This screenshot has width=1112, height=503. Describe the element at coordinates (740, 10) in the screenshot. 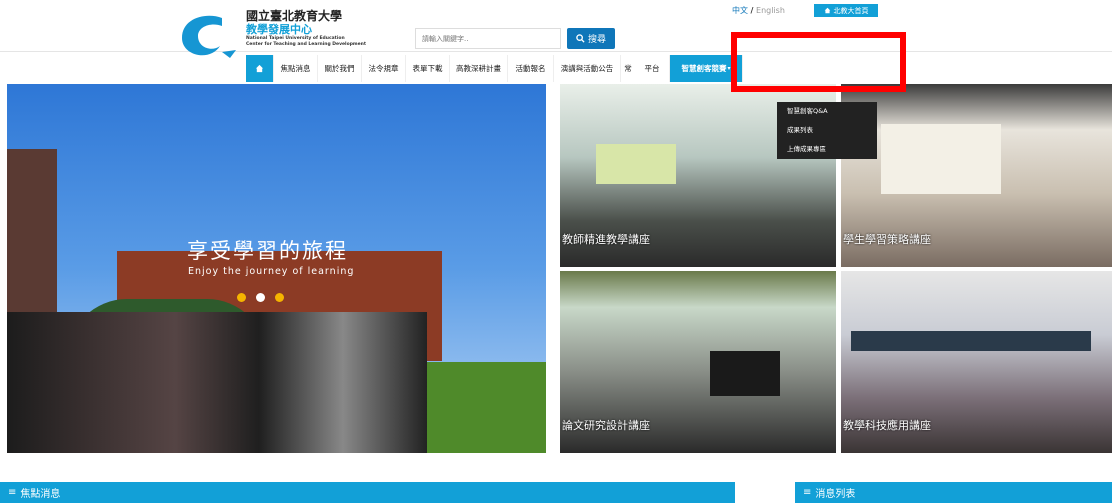

I see `lang-zh-link: 中文` at that location.